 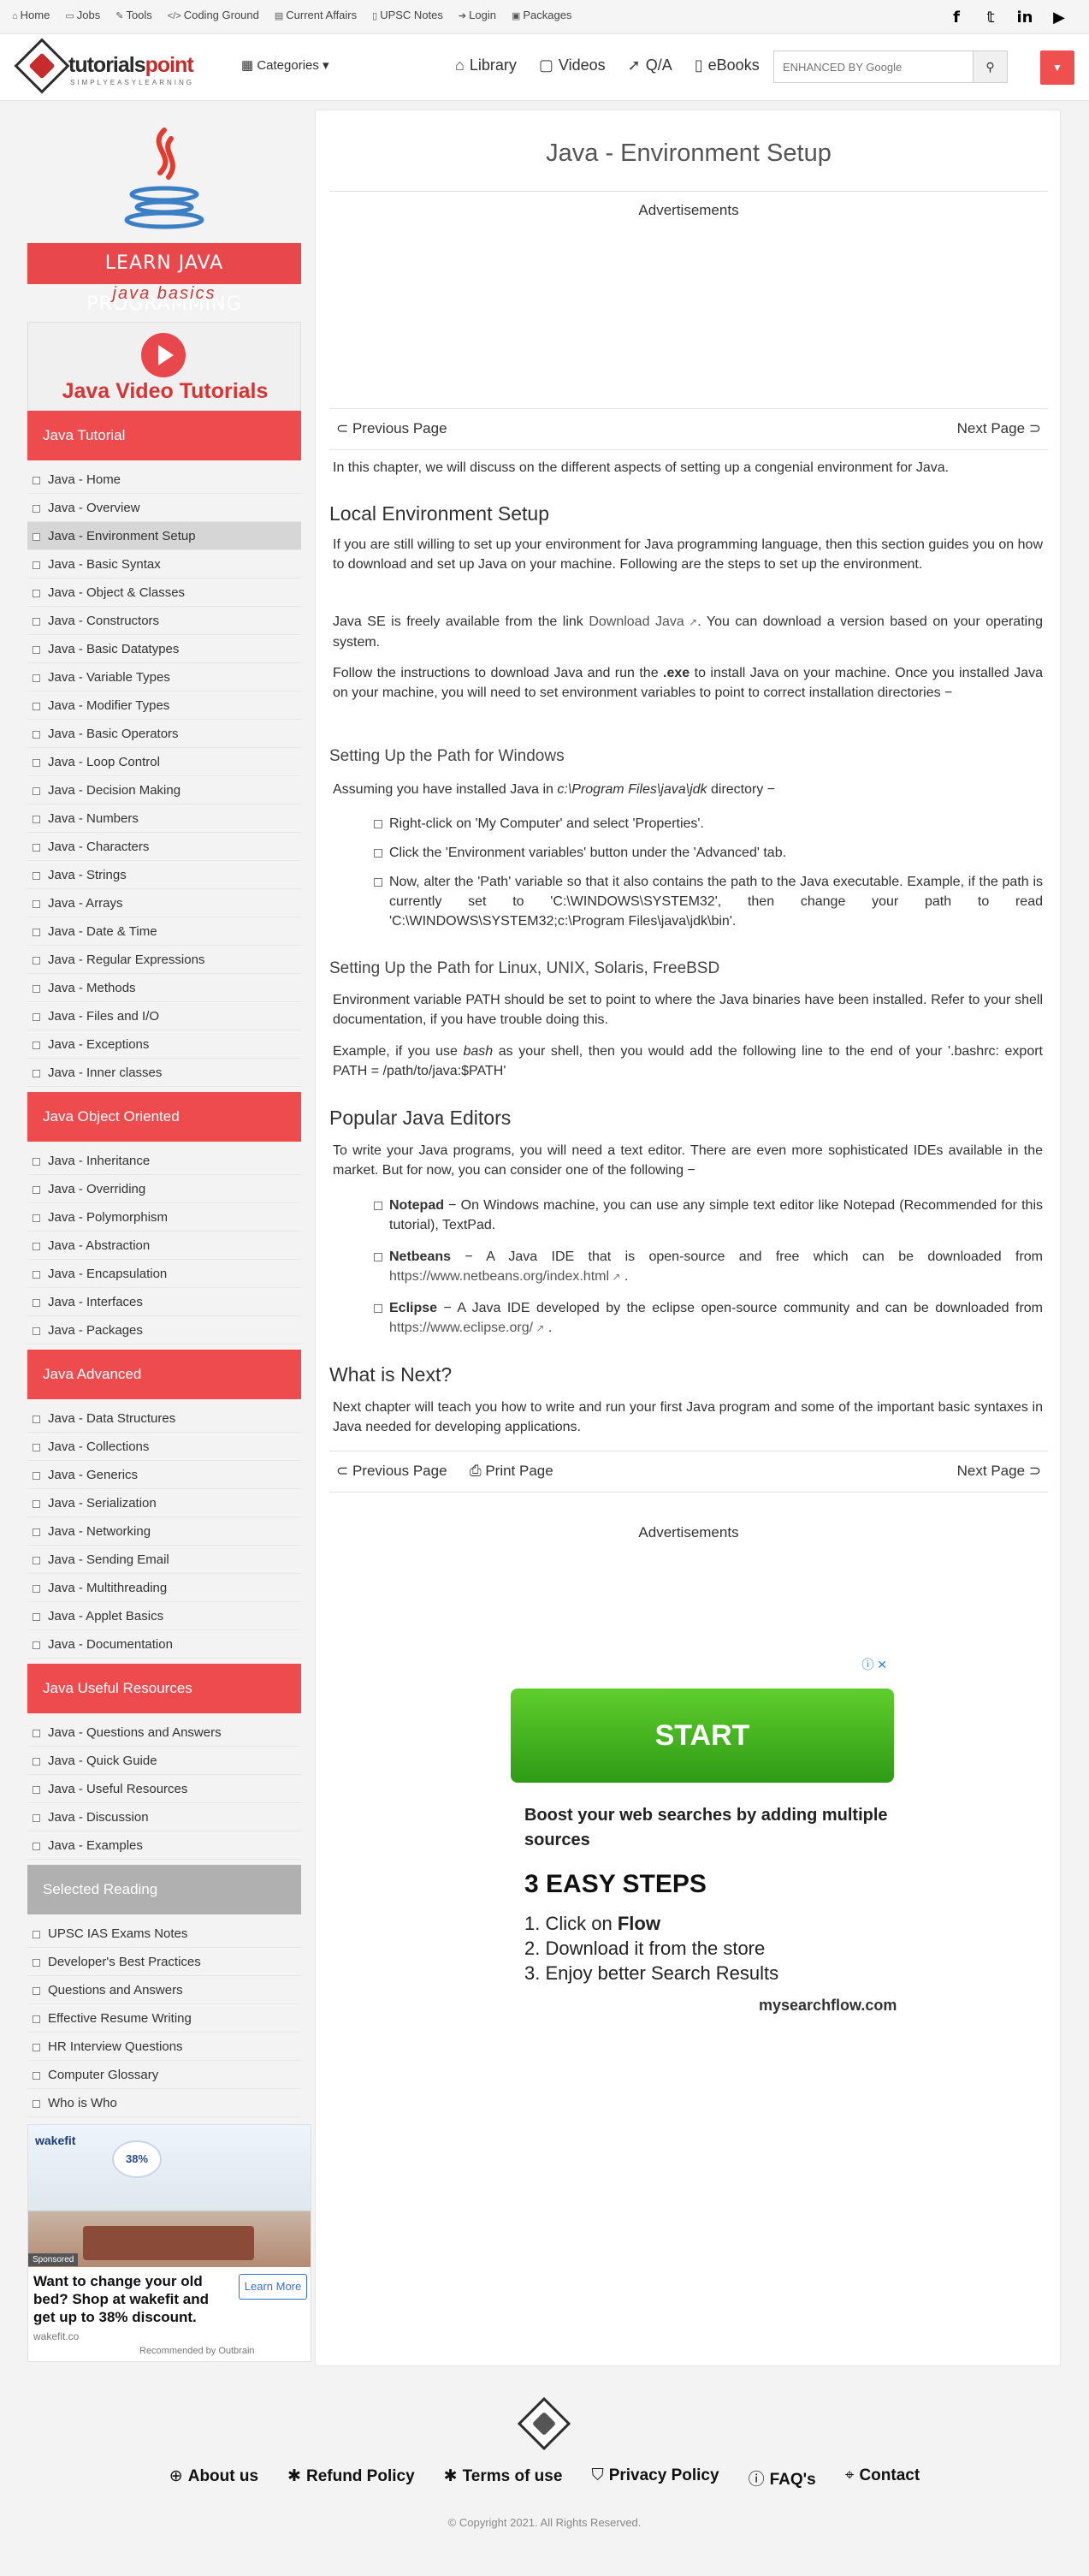 What do you see at coordinates (164, 1560) in the screenshot?
I see `sidebar-item: Java - Sending Email` at bounding box center [164, 1560].